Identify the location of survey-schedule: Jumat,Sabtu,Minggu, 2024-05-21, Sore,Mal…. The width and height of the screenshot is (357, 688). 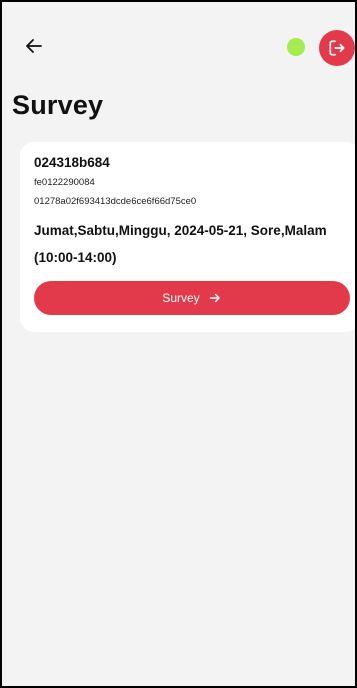
(180, 244).